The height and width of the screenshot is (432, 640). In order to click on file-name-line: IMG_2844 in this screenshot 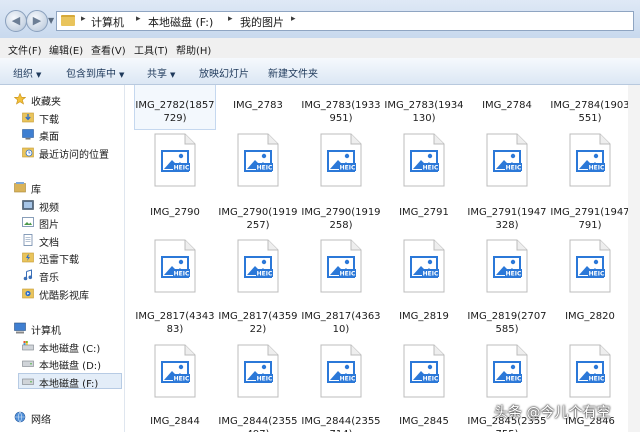, I will do `click(175, 421)`.